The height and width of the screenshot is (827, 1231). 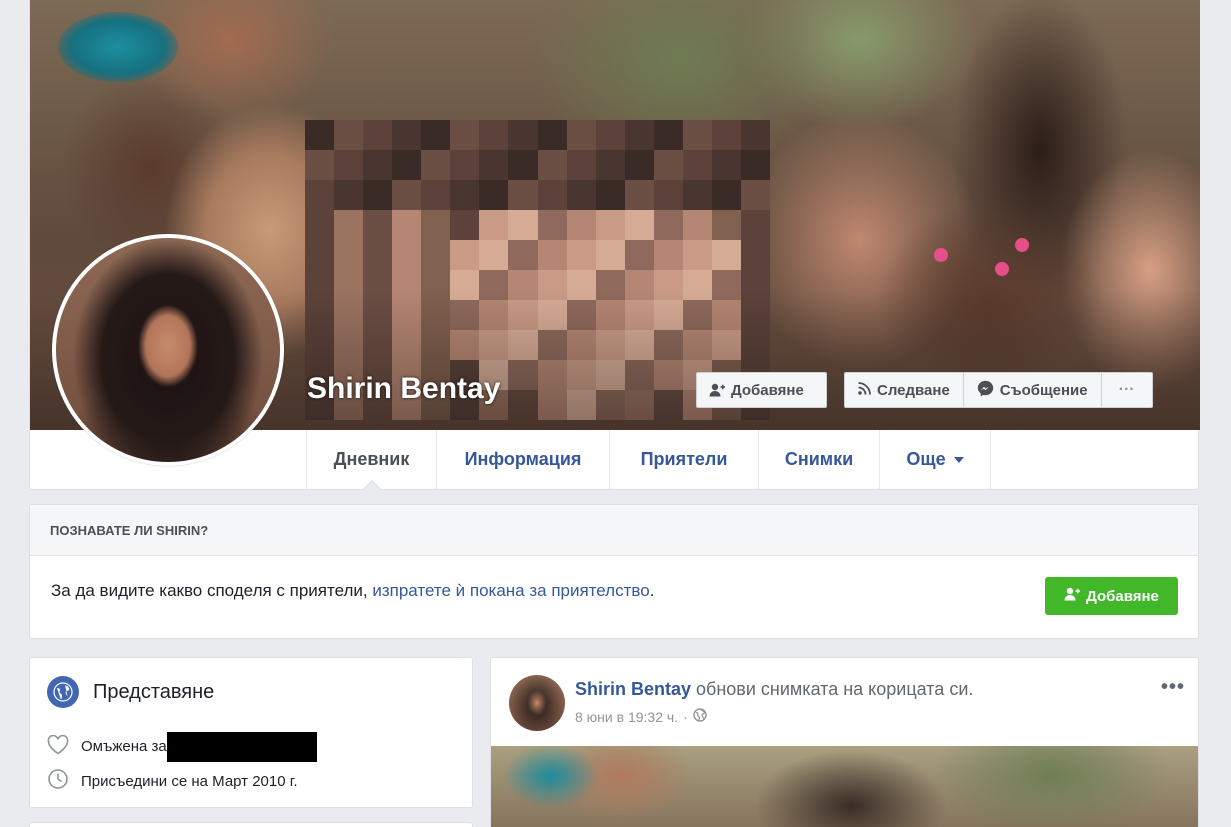 What do you see at coordinates (761, 390) in the screenshot?
I see `add-friend-button: Добавяне` at bounding box center [761, 390].